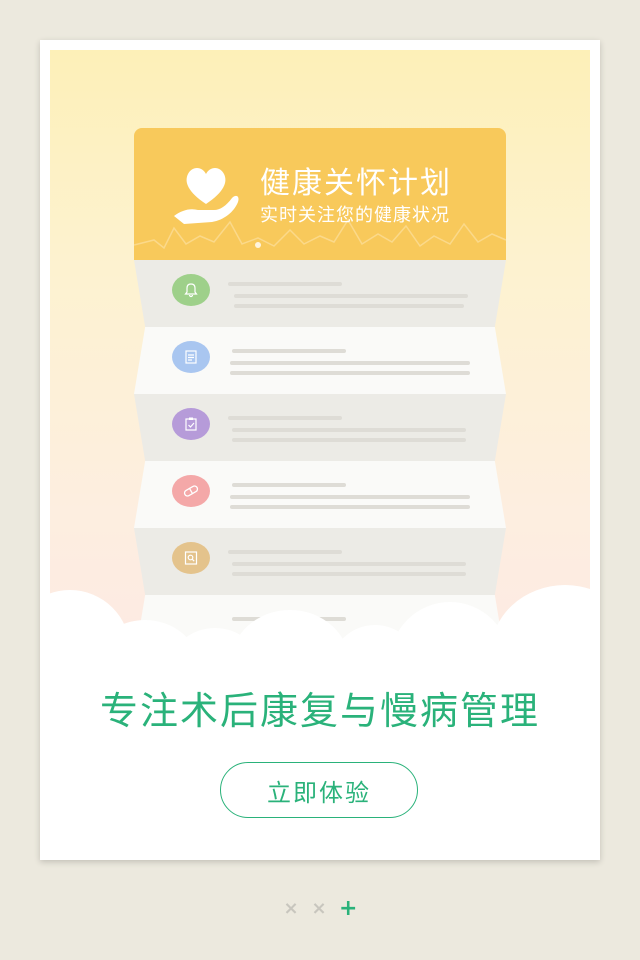  I want to click on pill-icon, so click(191, 491).